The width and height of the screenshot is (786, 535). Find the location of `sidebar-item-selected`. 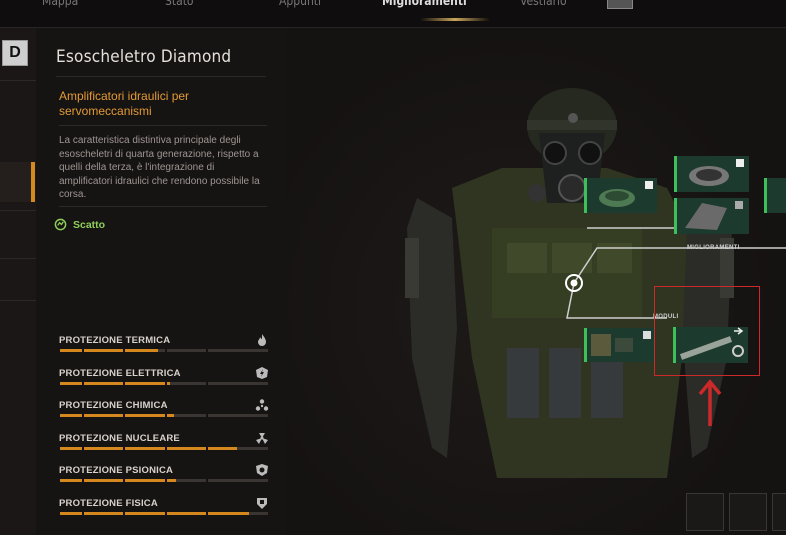

sidebar-item-selected is located at coordinates (17, 182).